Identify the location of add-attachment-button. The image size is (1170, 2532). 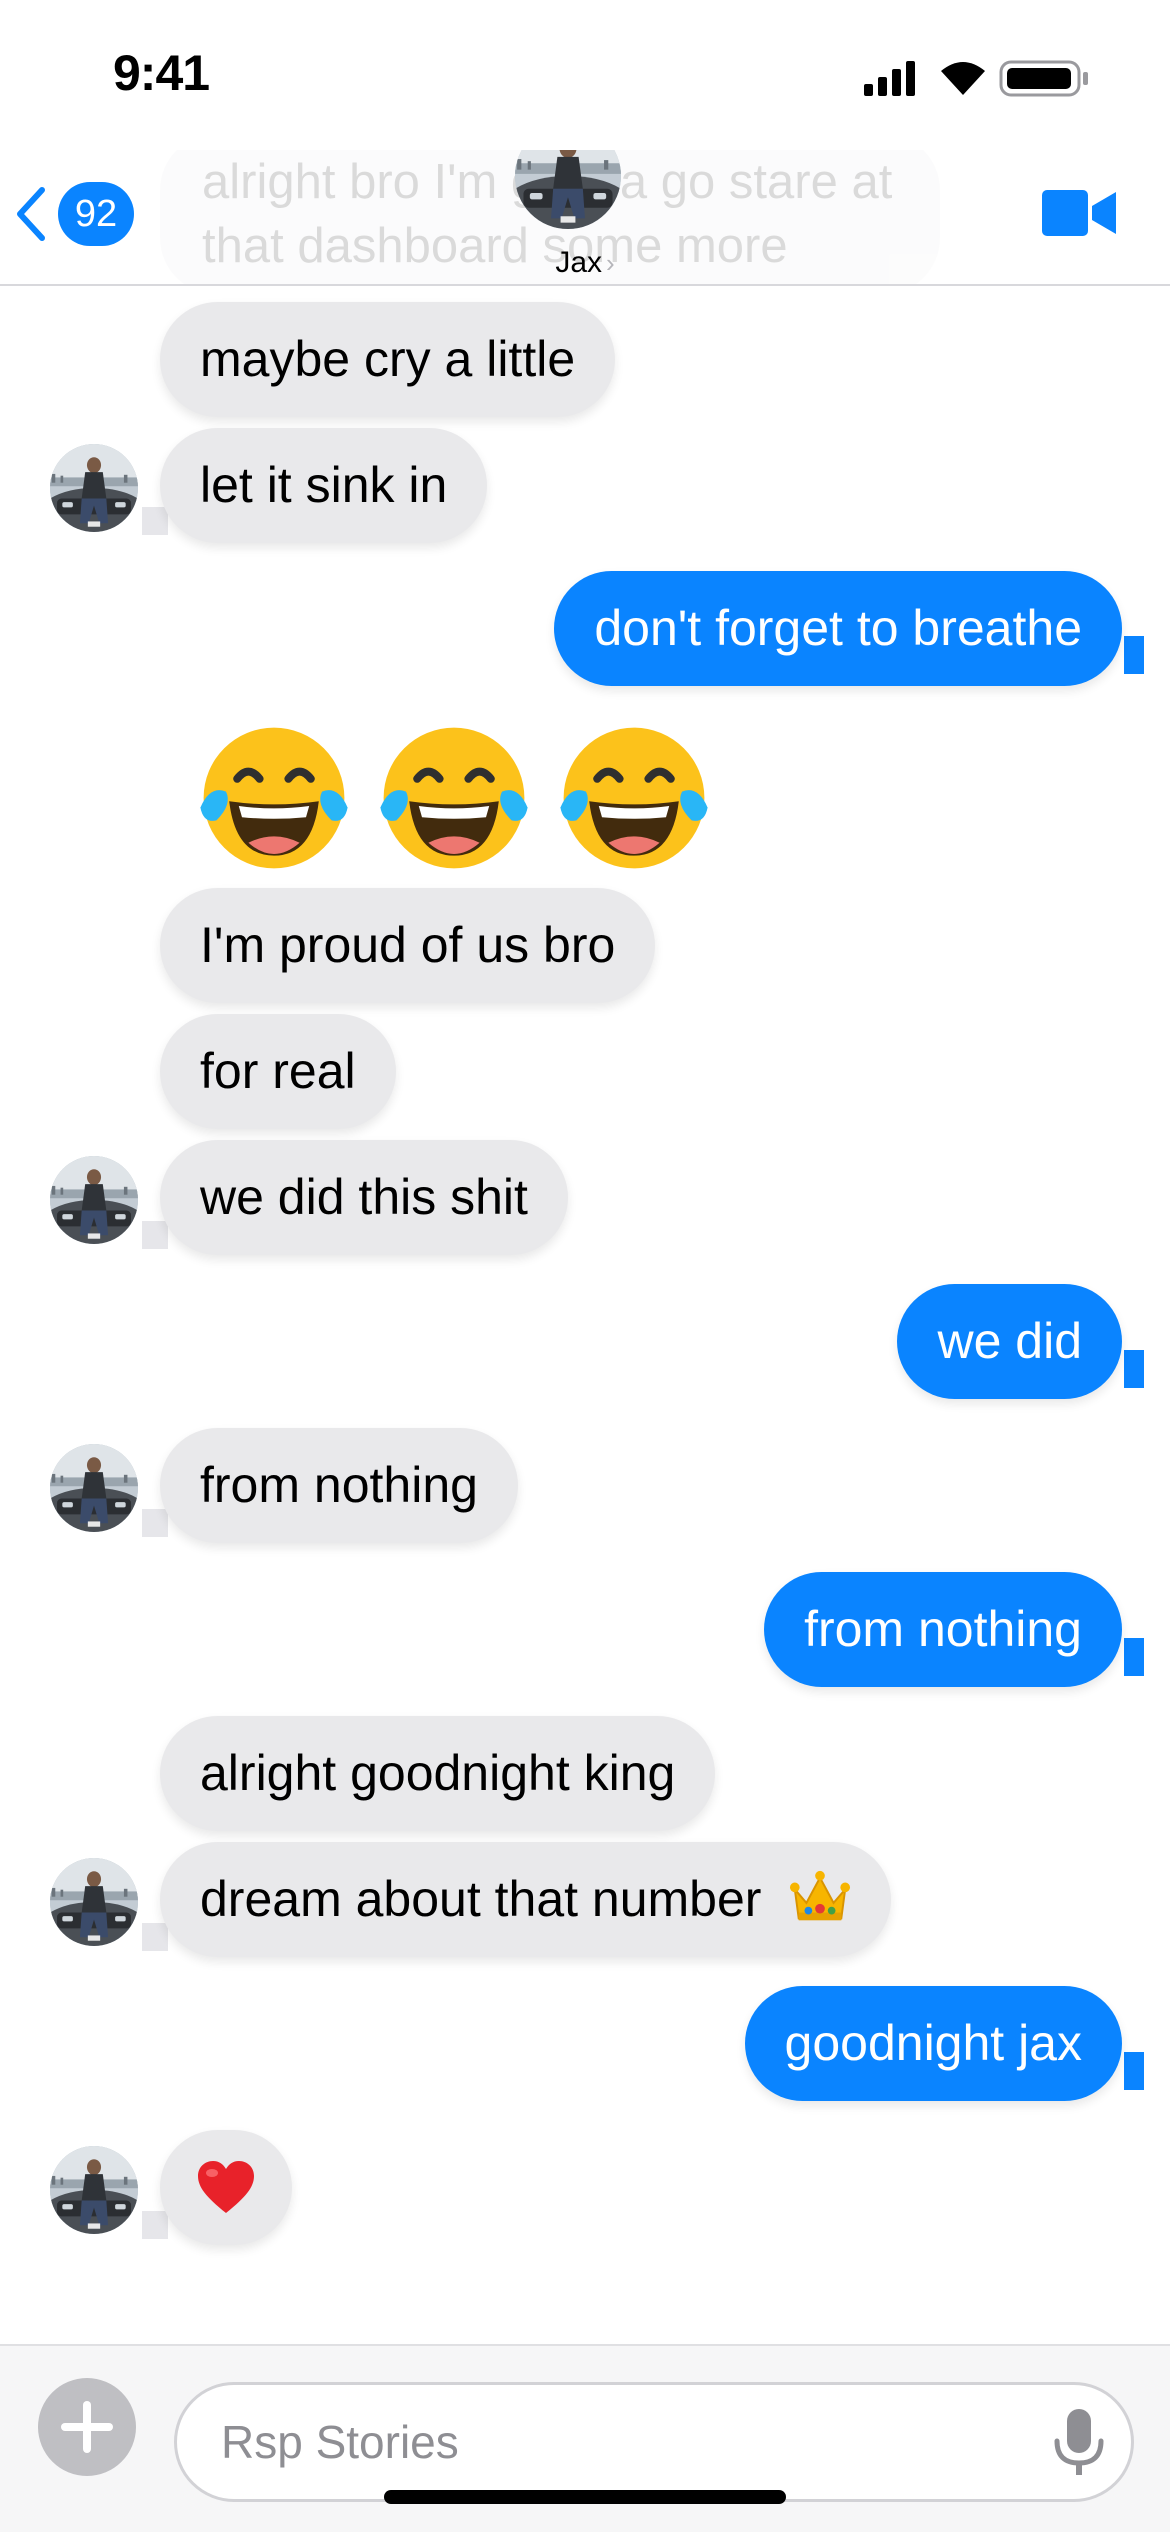
(87, 2427).